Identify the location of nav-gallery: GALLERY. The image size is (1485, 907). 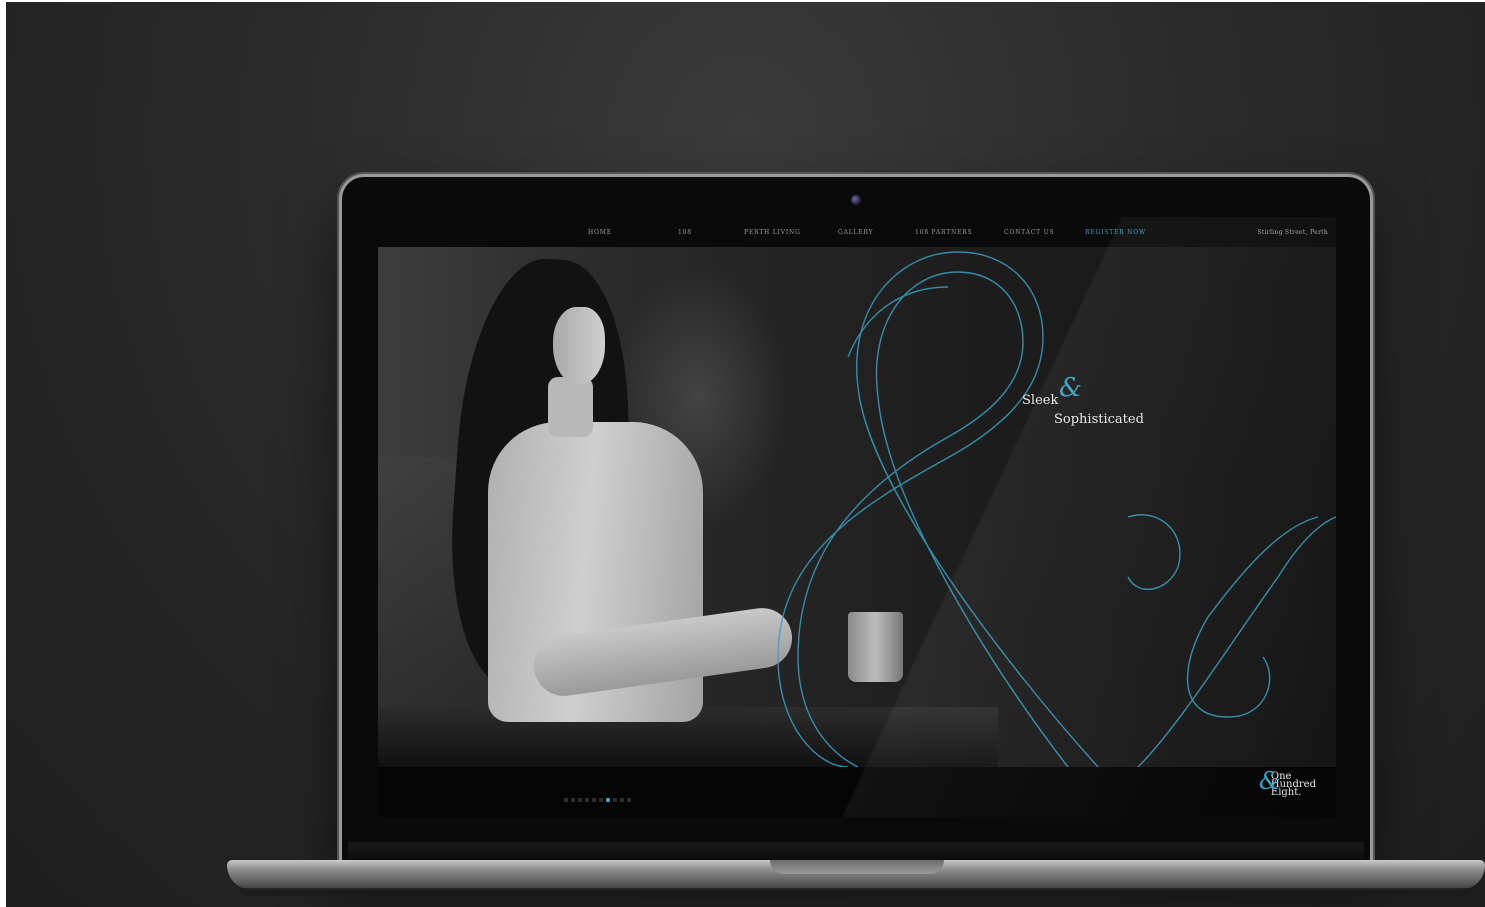
(855, 232).